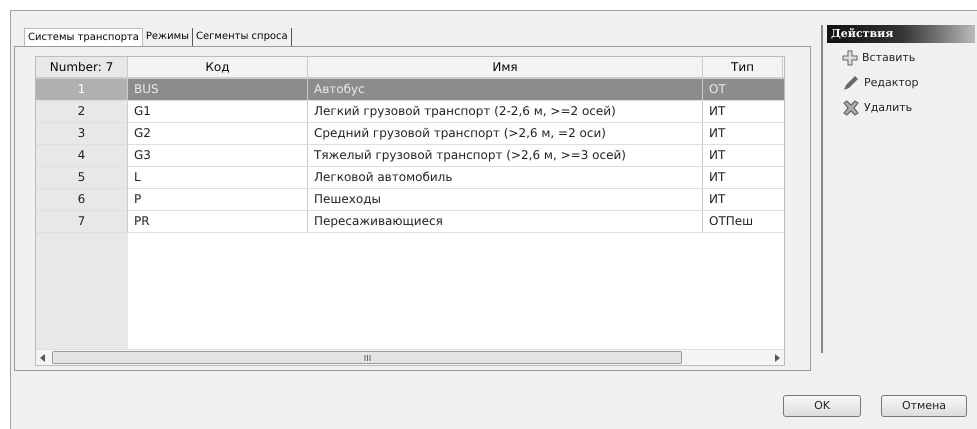 This screenshot has height=429, width=977. I want to click on row-number: 4, so click(82, 155).